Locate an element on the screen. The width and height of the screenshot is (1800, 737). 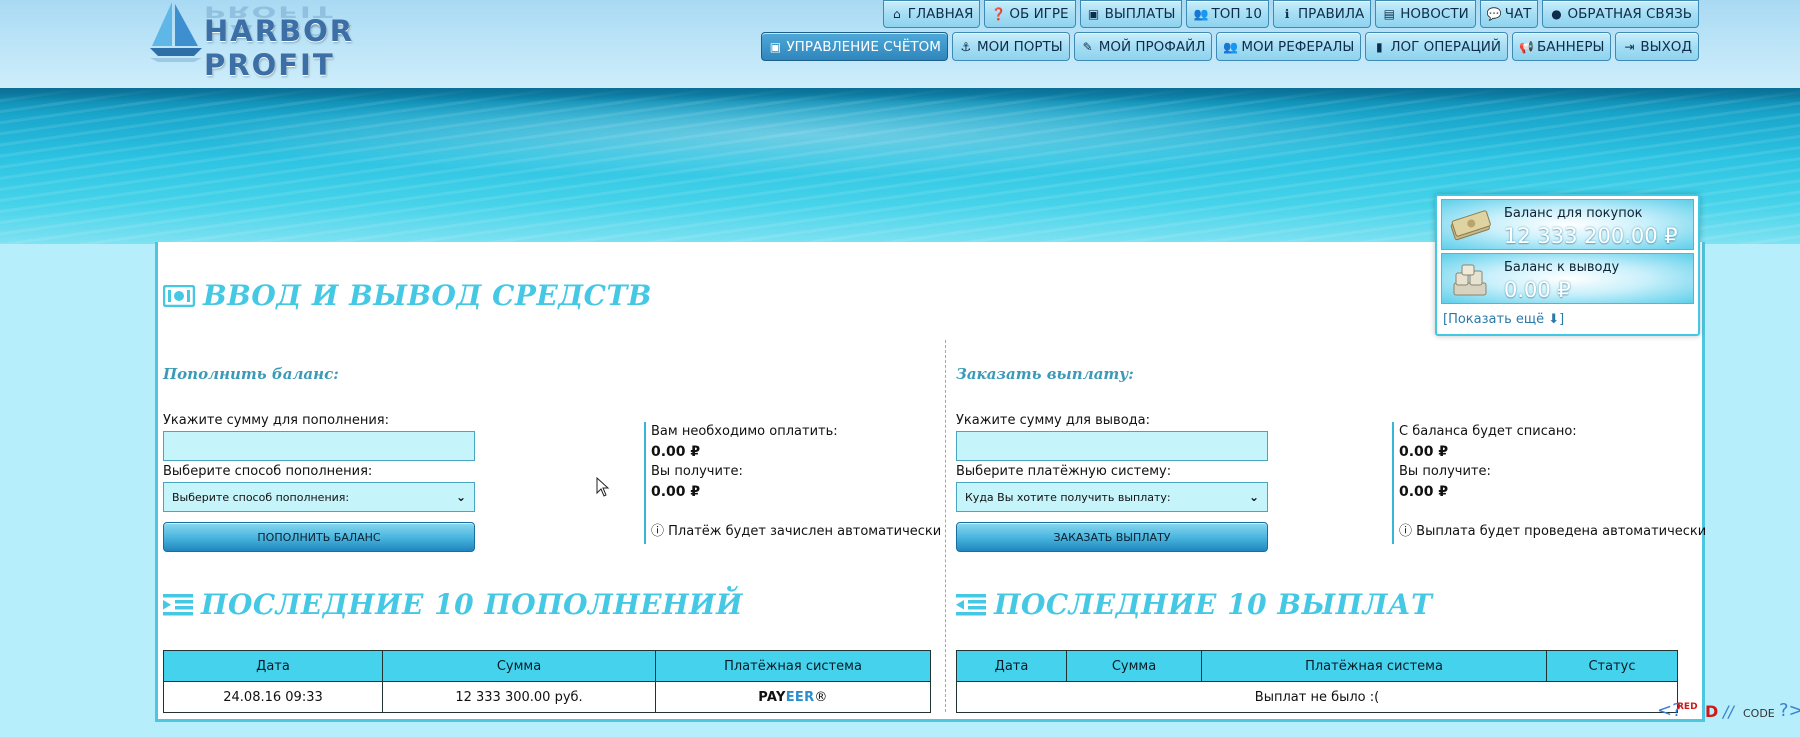
nav-label: МОИ РЕФЕРАЛЫ is located at coordinates (1298, 46).